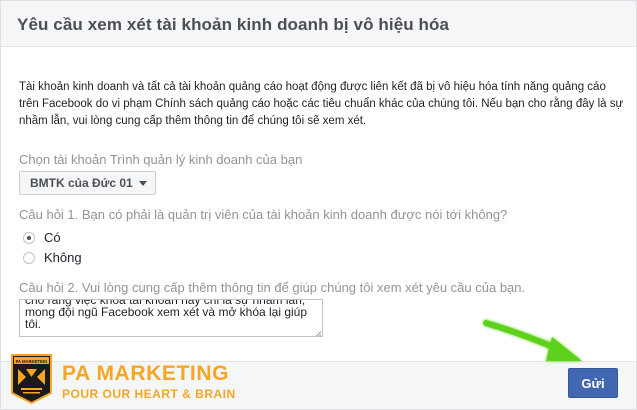 The height and width of the screenshot is (410, 637). Describe the element at coordinates (142, 183) in the screenshot. I see `chevron-down-icon` at that location.